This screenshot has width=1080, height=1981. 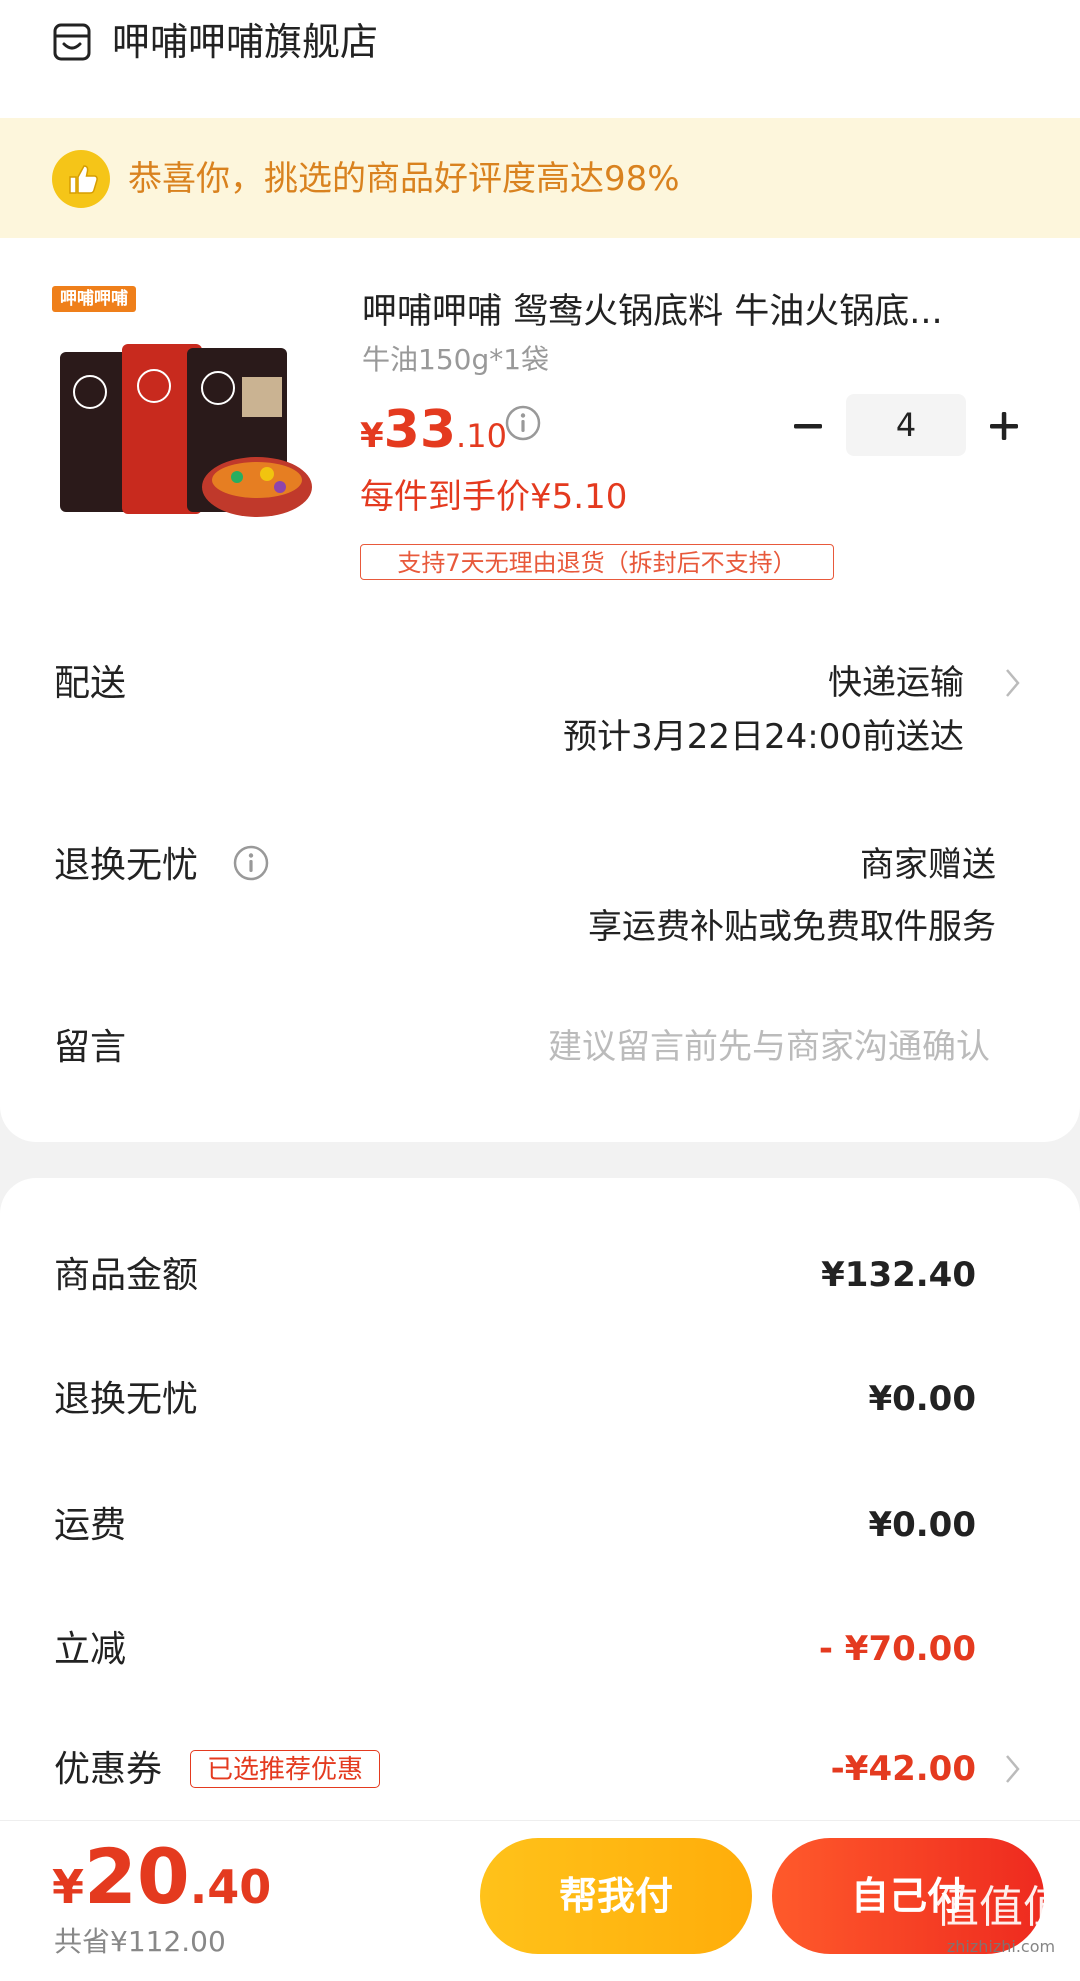 What do you see at coordinates (251, 863) in the screenshot?
I see `return-info-icon` at bounding box center [251, 863].